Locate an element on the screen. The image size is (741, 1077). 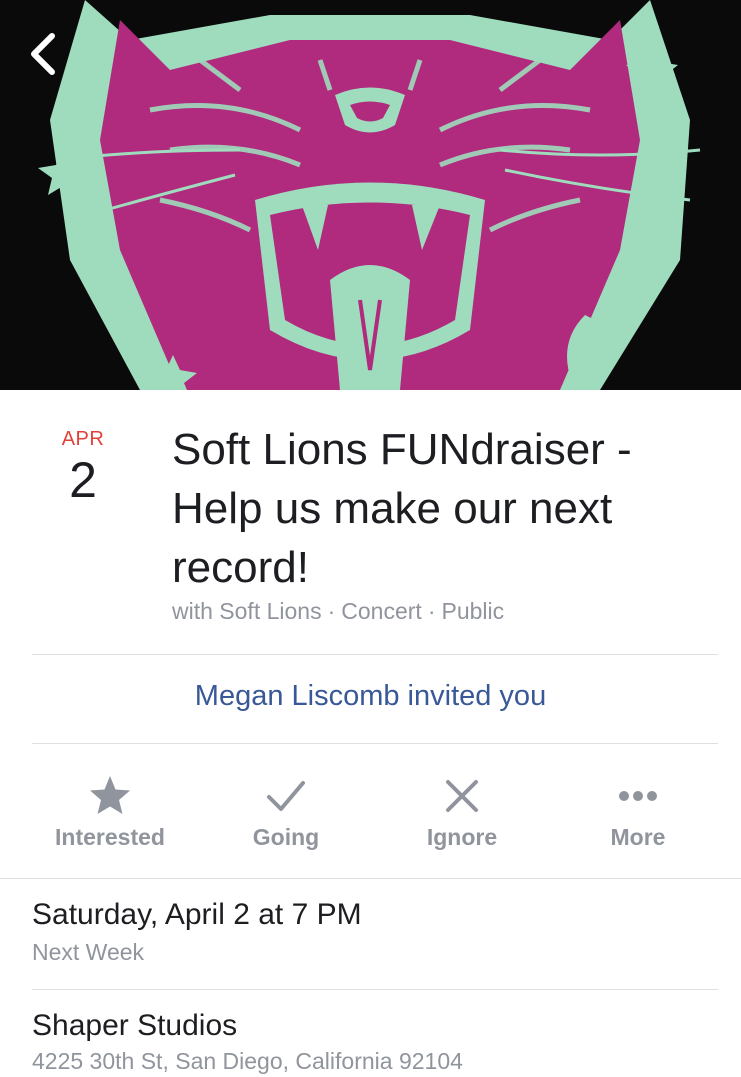
check-icon is located at coordinates (286, 796).